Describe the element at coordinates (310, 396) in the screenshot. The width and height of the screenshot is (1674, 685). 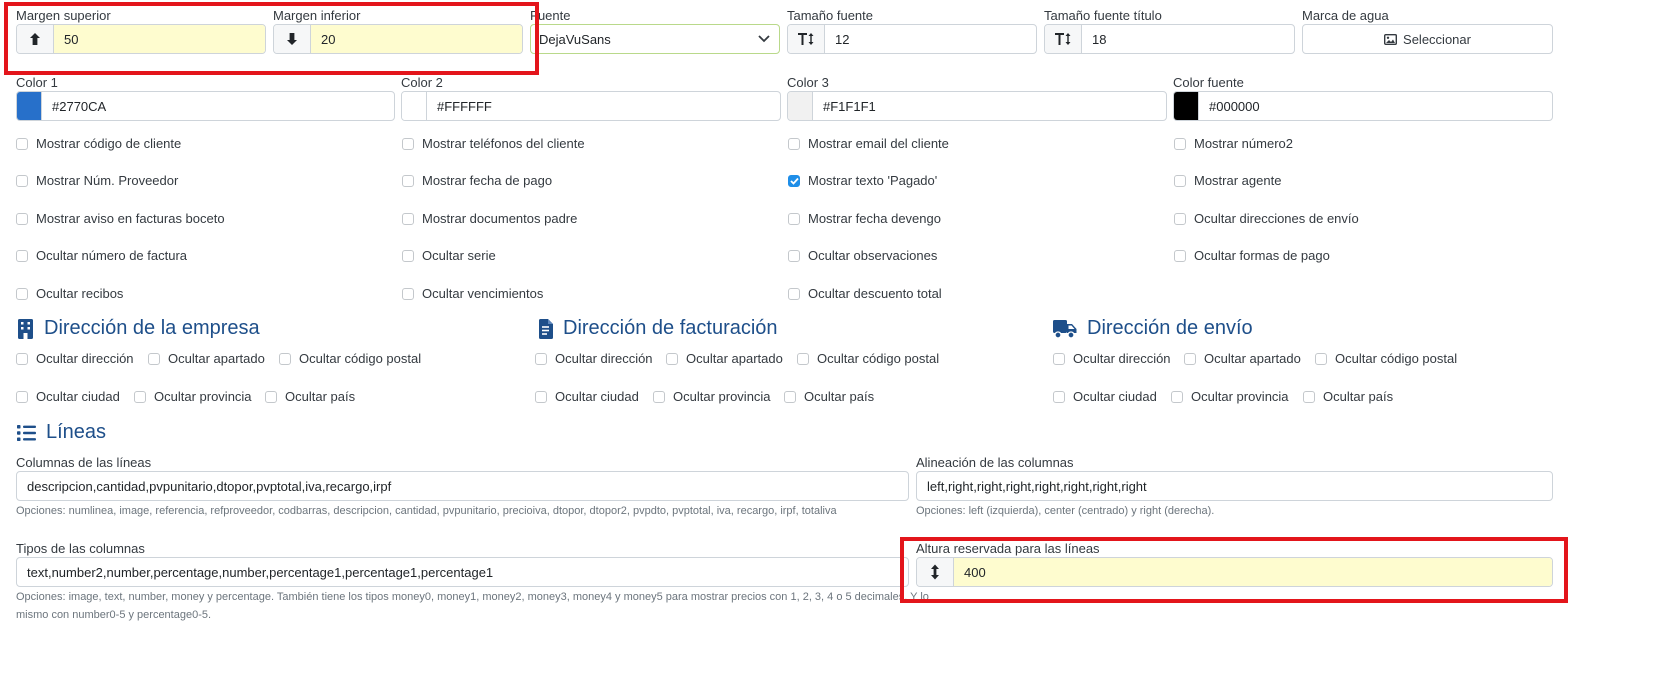
I see `company-hide-country: Ocultar país` at that location.